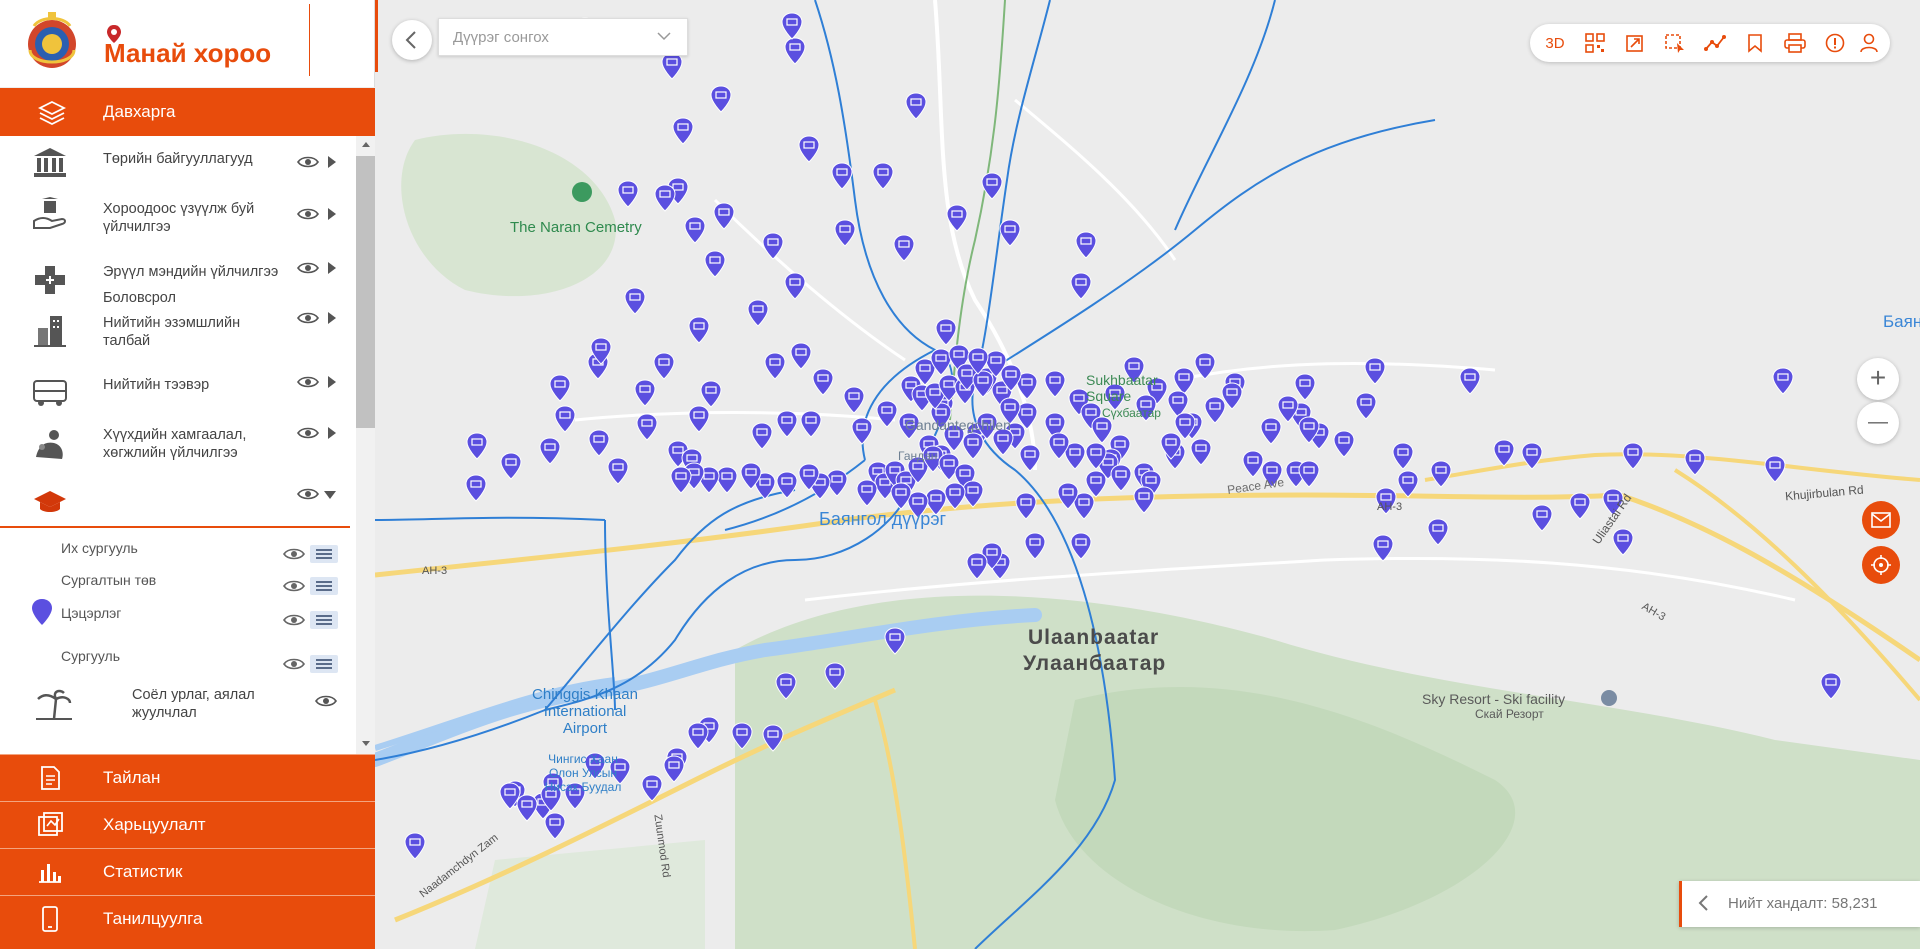 The image size is (1920, 949). I want to click on info-icon, so click(1835, 43).